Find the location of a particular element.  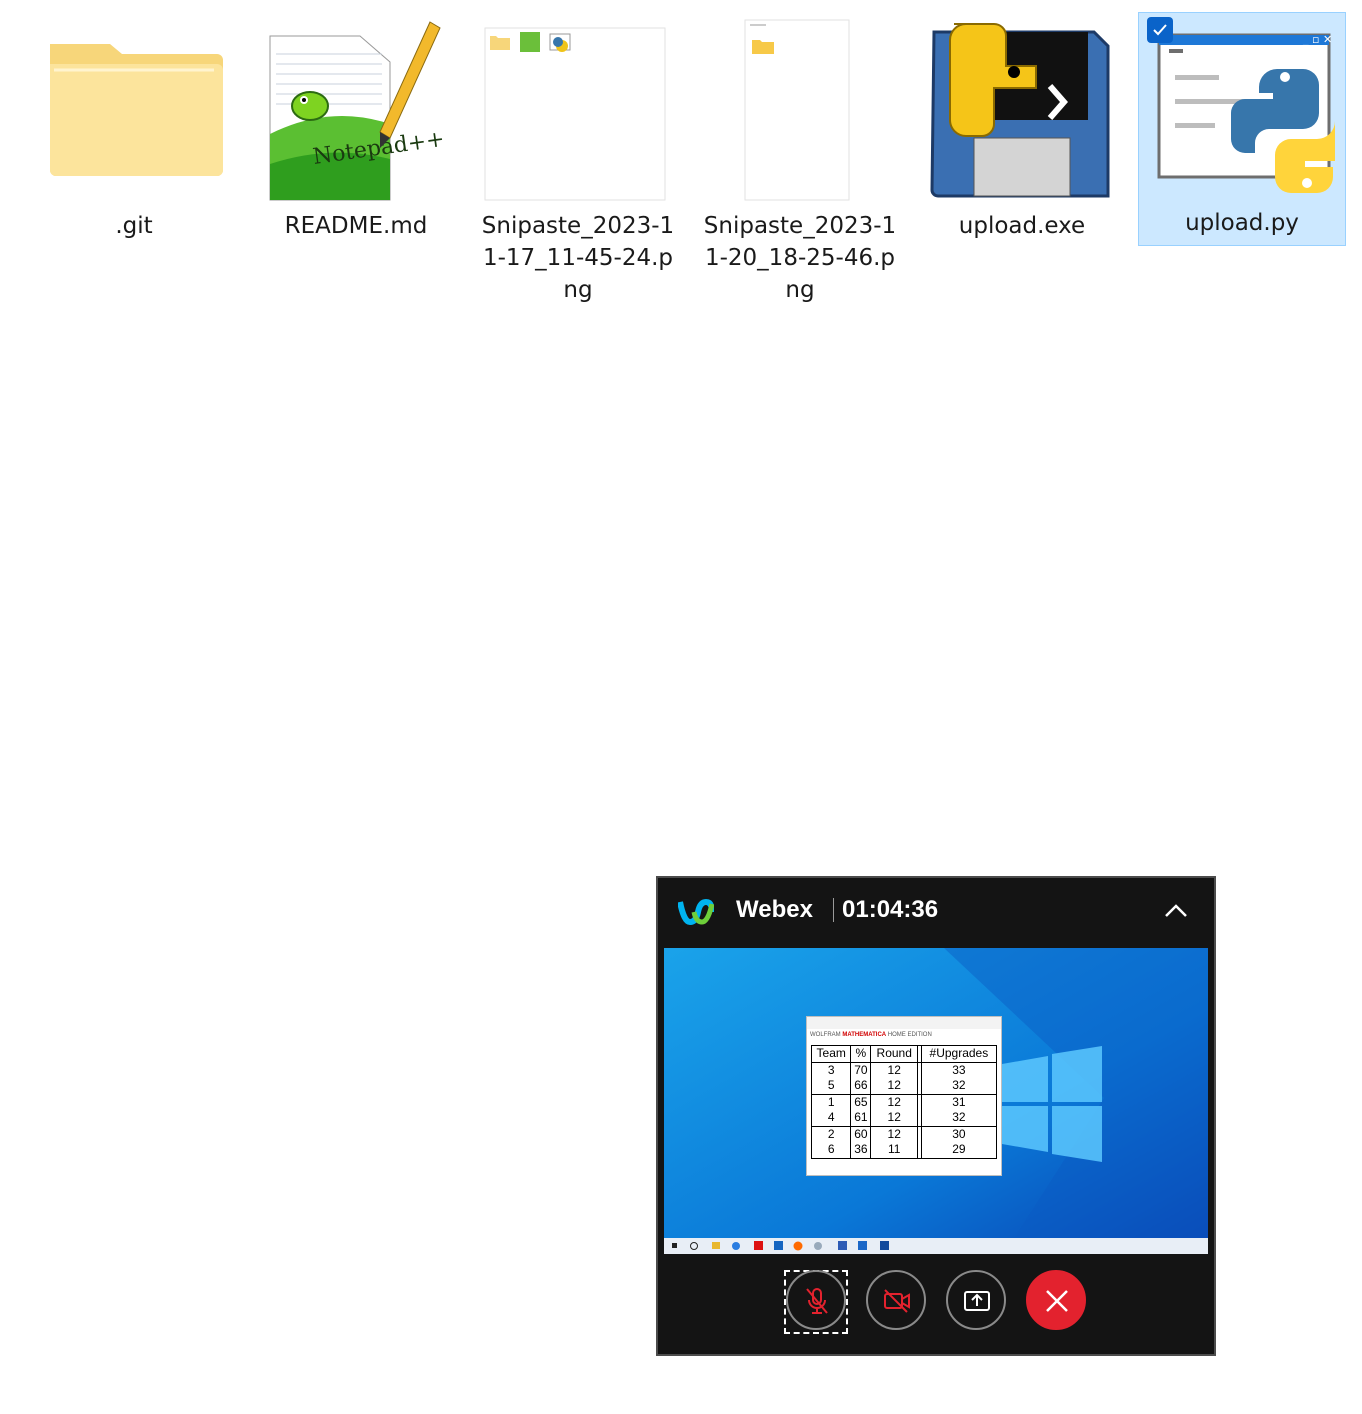

end-meeting-button is located at coordinates (1056, 1300).